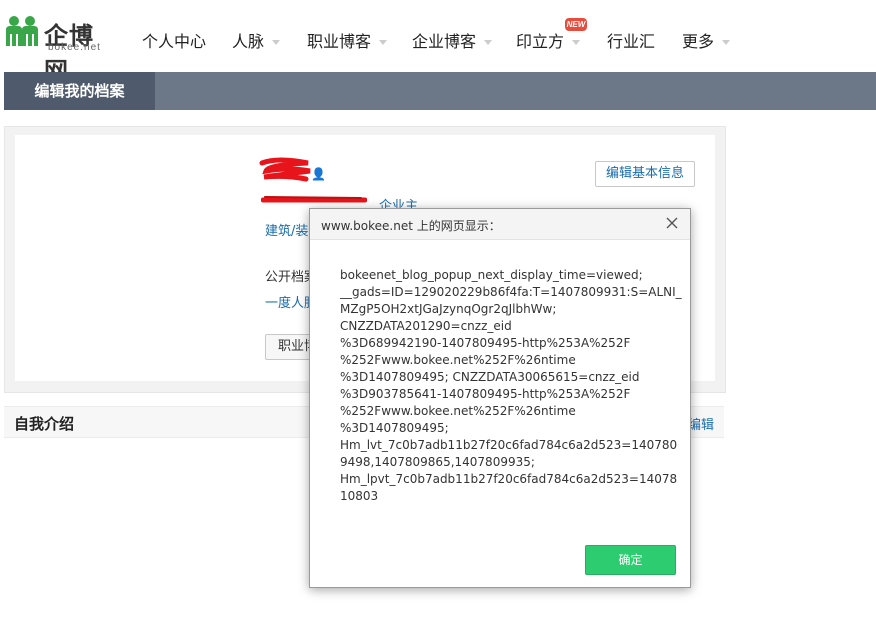 The image size is (876, 621). What do you see at coordinates (44, 424) in the screenshot?
I see `self-intro-title: 自我介绍` at bounding box center [44, 424].